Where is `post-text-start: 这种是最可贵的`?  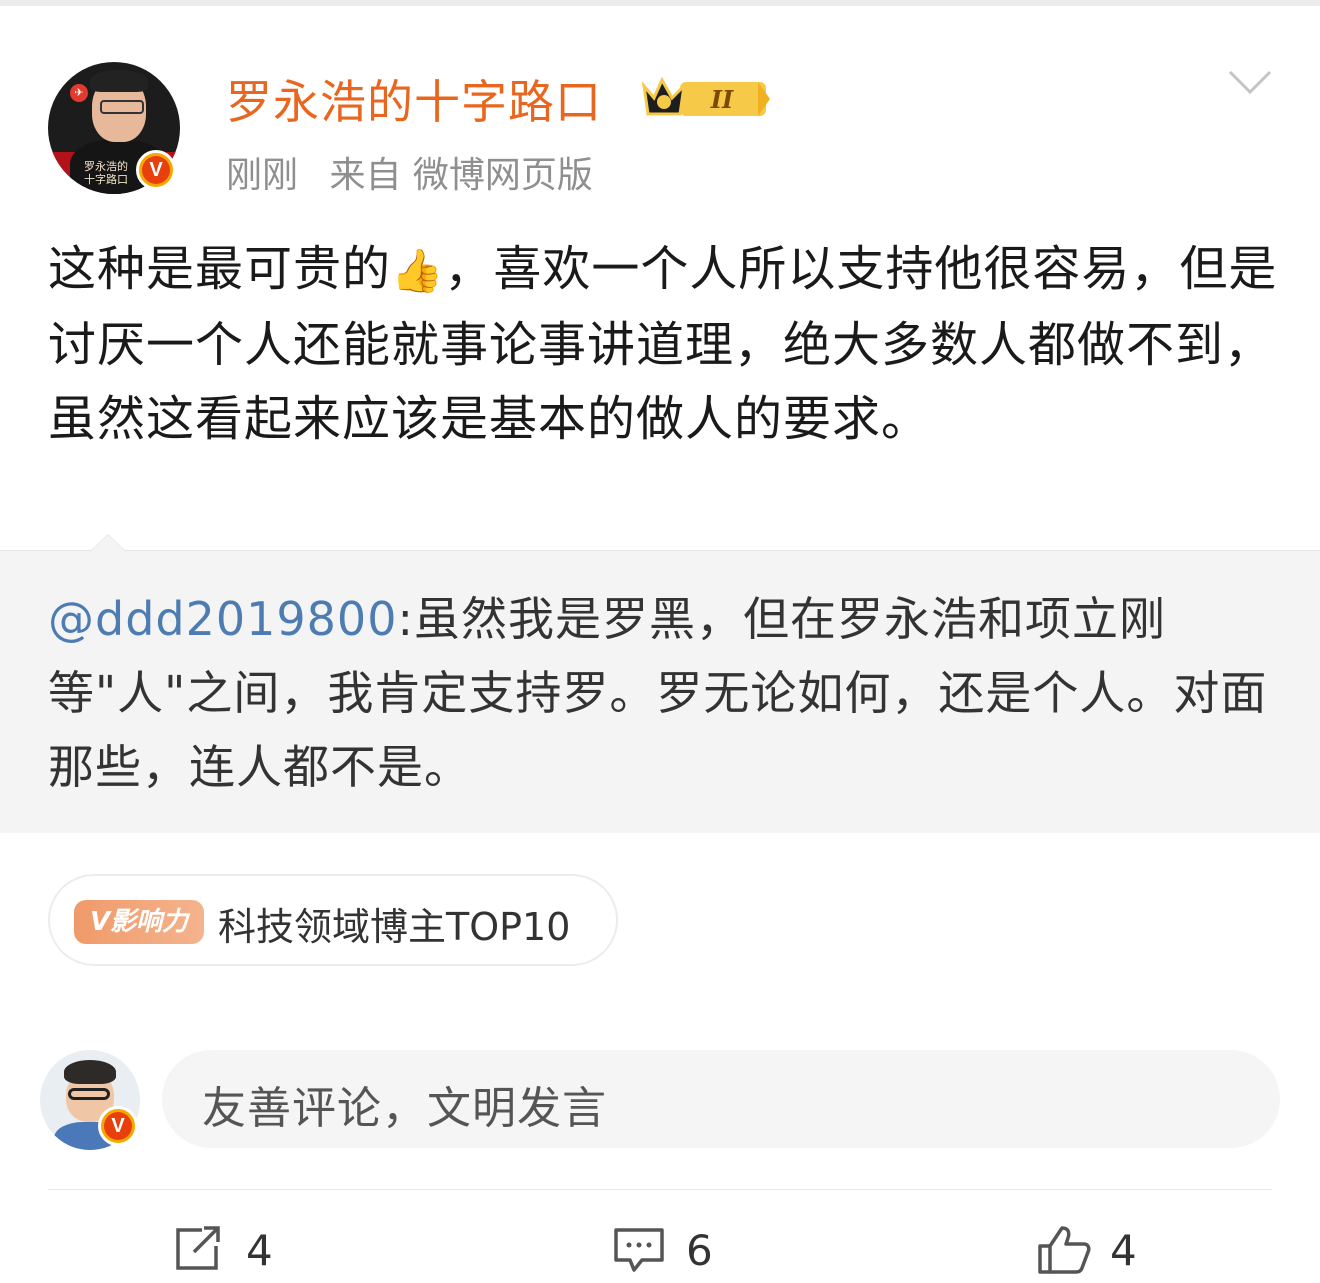
post-text-start: 这种是最可贵的 is located at coordinates (220, 269).